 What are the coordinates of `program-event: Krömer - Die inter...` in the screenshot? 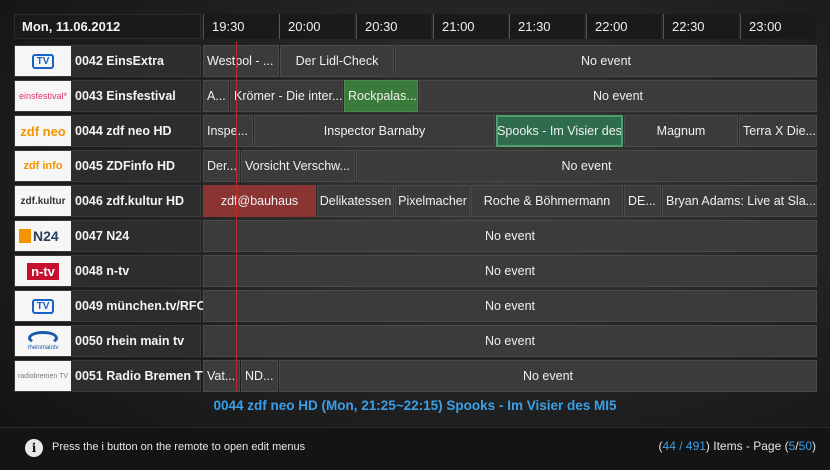 It's located at (286, 96).